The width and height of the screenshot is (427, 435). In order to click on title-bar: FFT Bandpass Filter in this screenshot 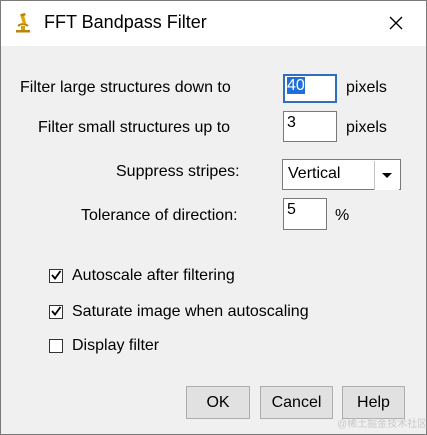, I will do `click(213, 23)`.